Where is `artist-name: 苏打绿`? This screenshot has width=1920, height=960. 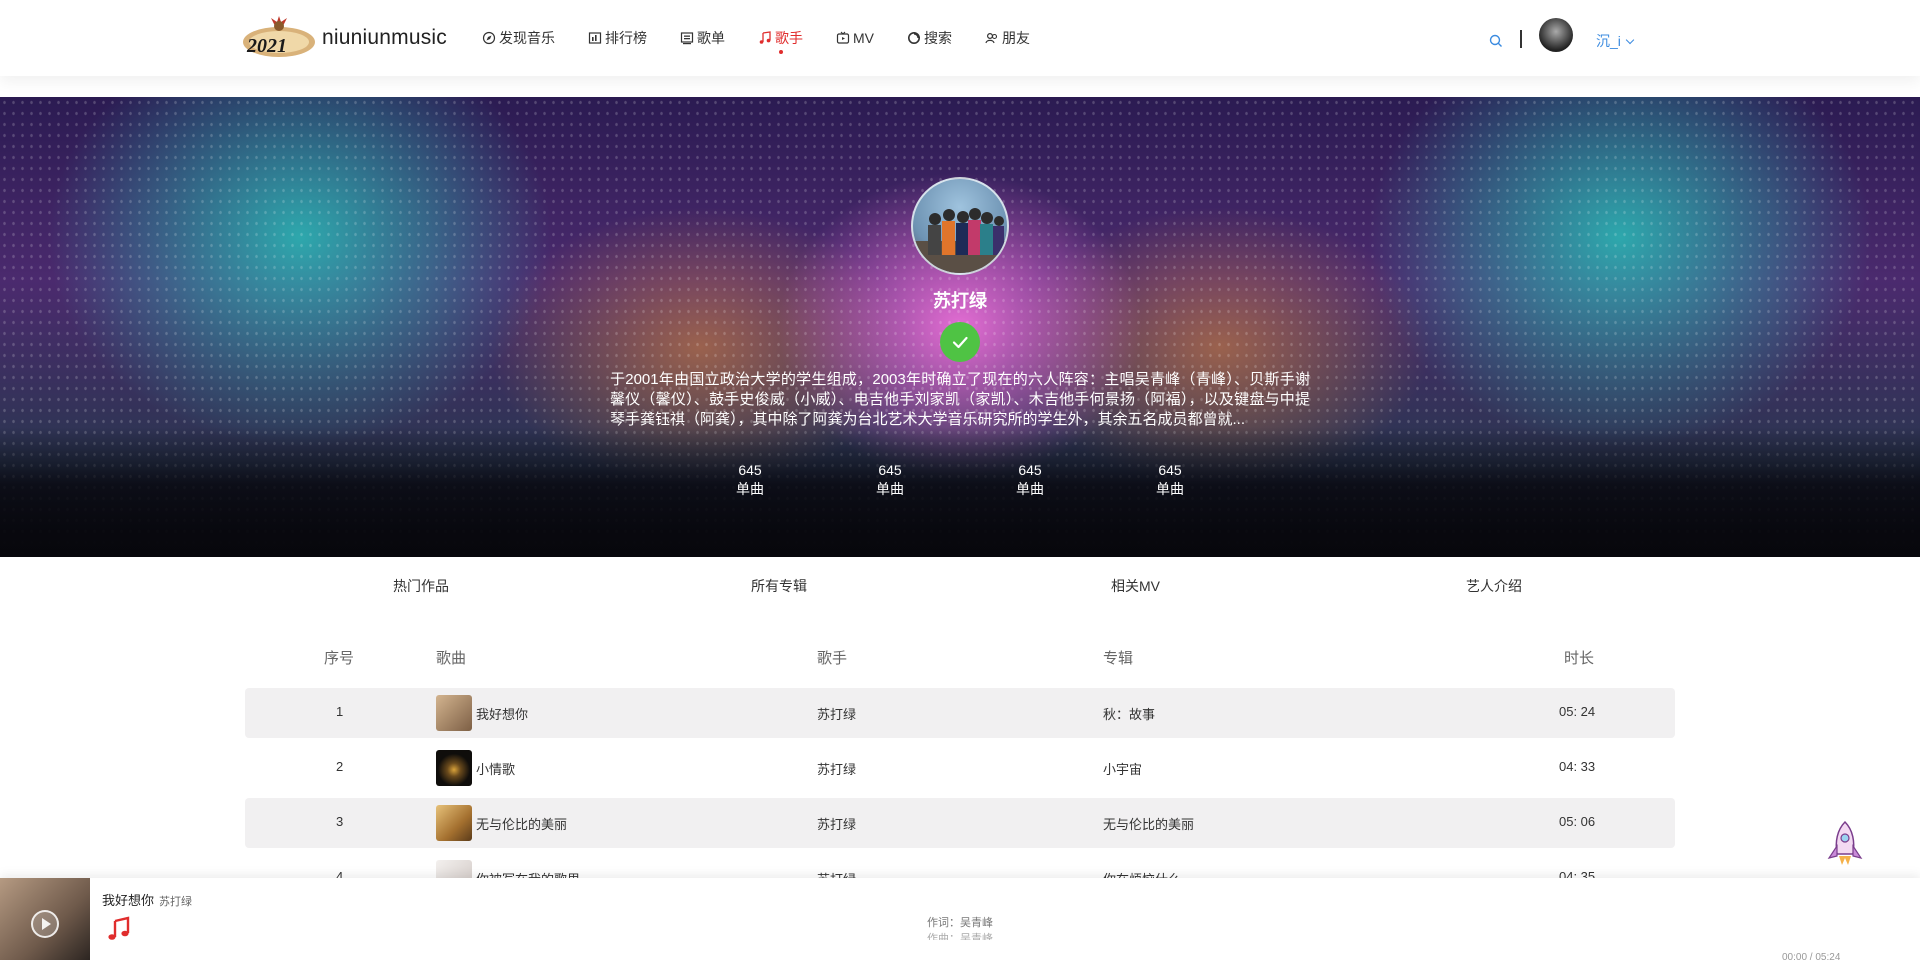
artist-name: 苏打绿 is located at coordinates (960, 301).